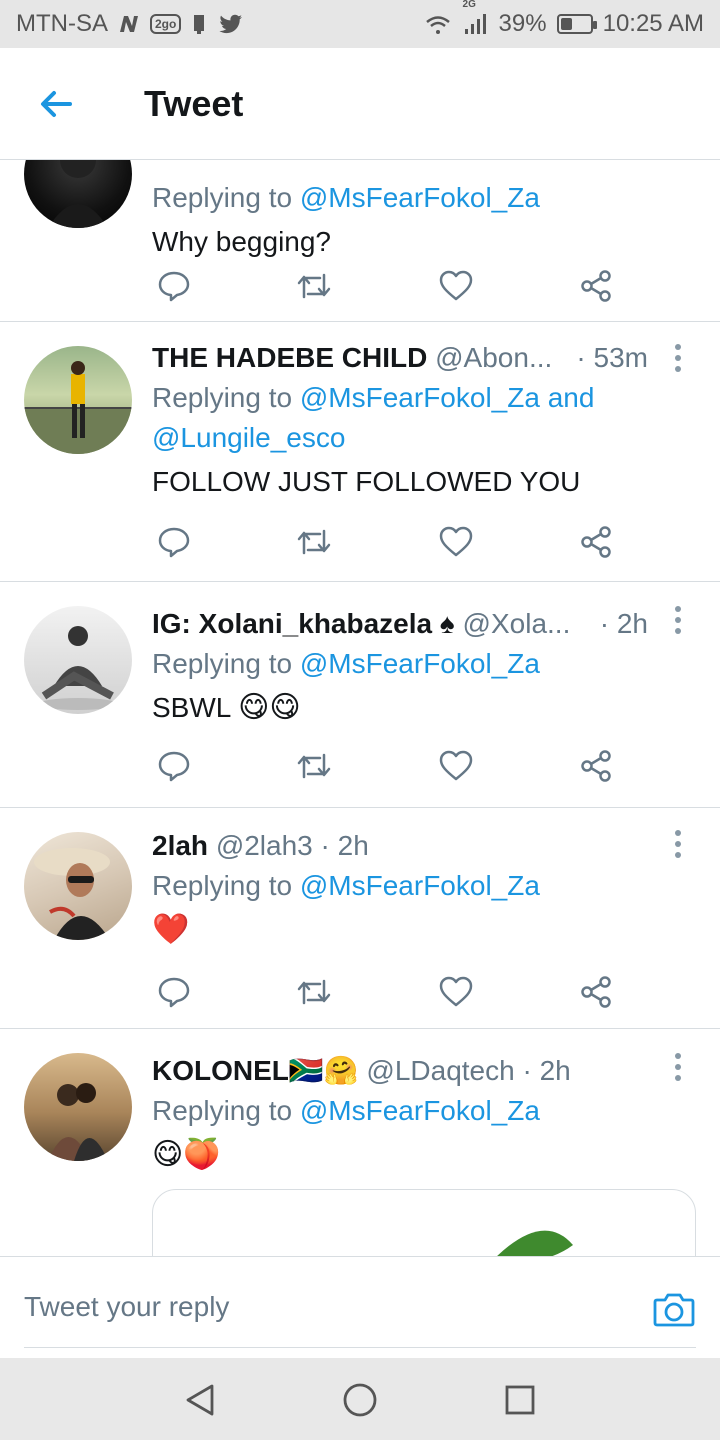 Image resolution: width=720 pixels, height=1440 pixels. Describe the element at coordinates (200, 24) in the screenshot. I see `notification-icon` at that location.